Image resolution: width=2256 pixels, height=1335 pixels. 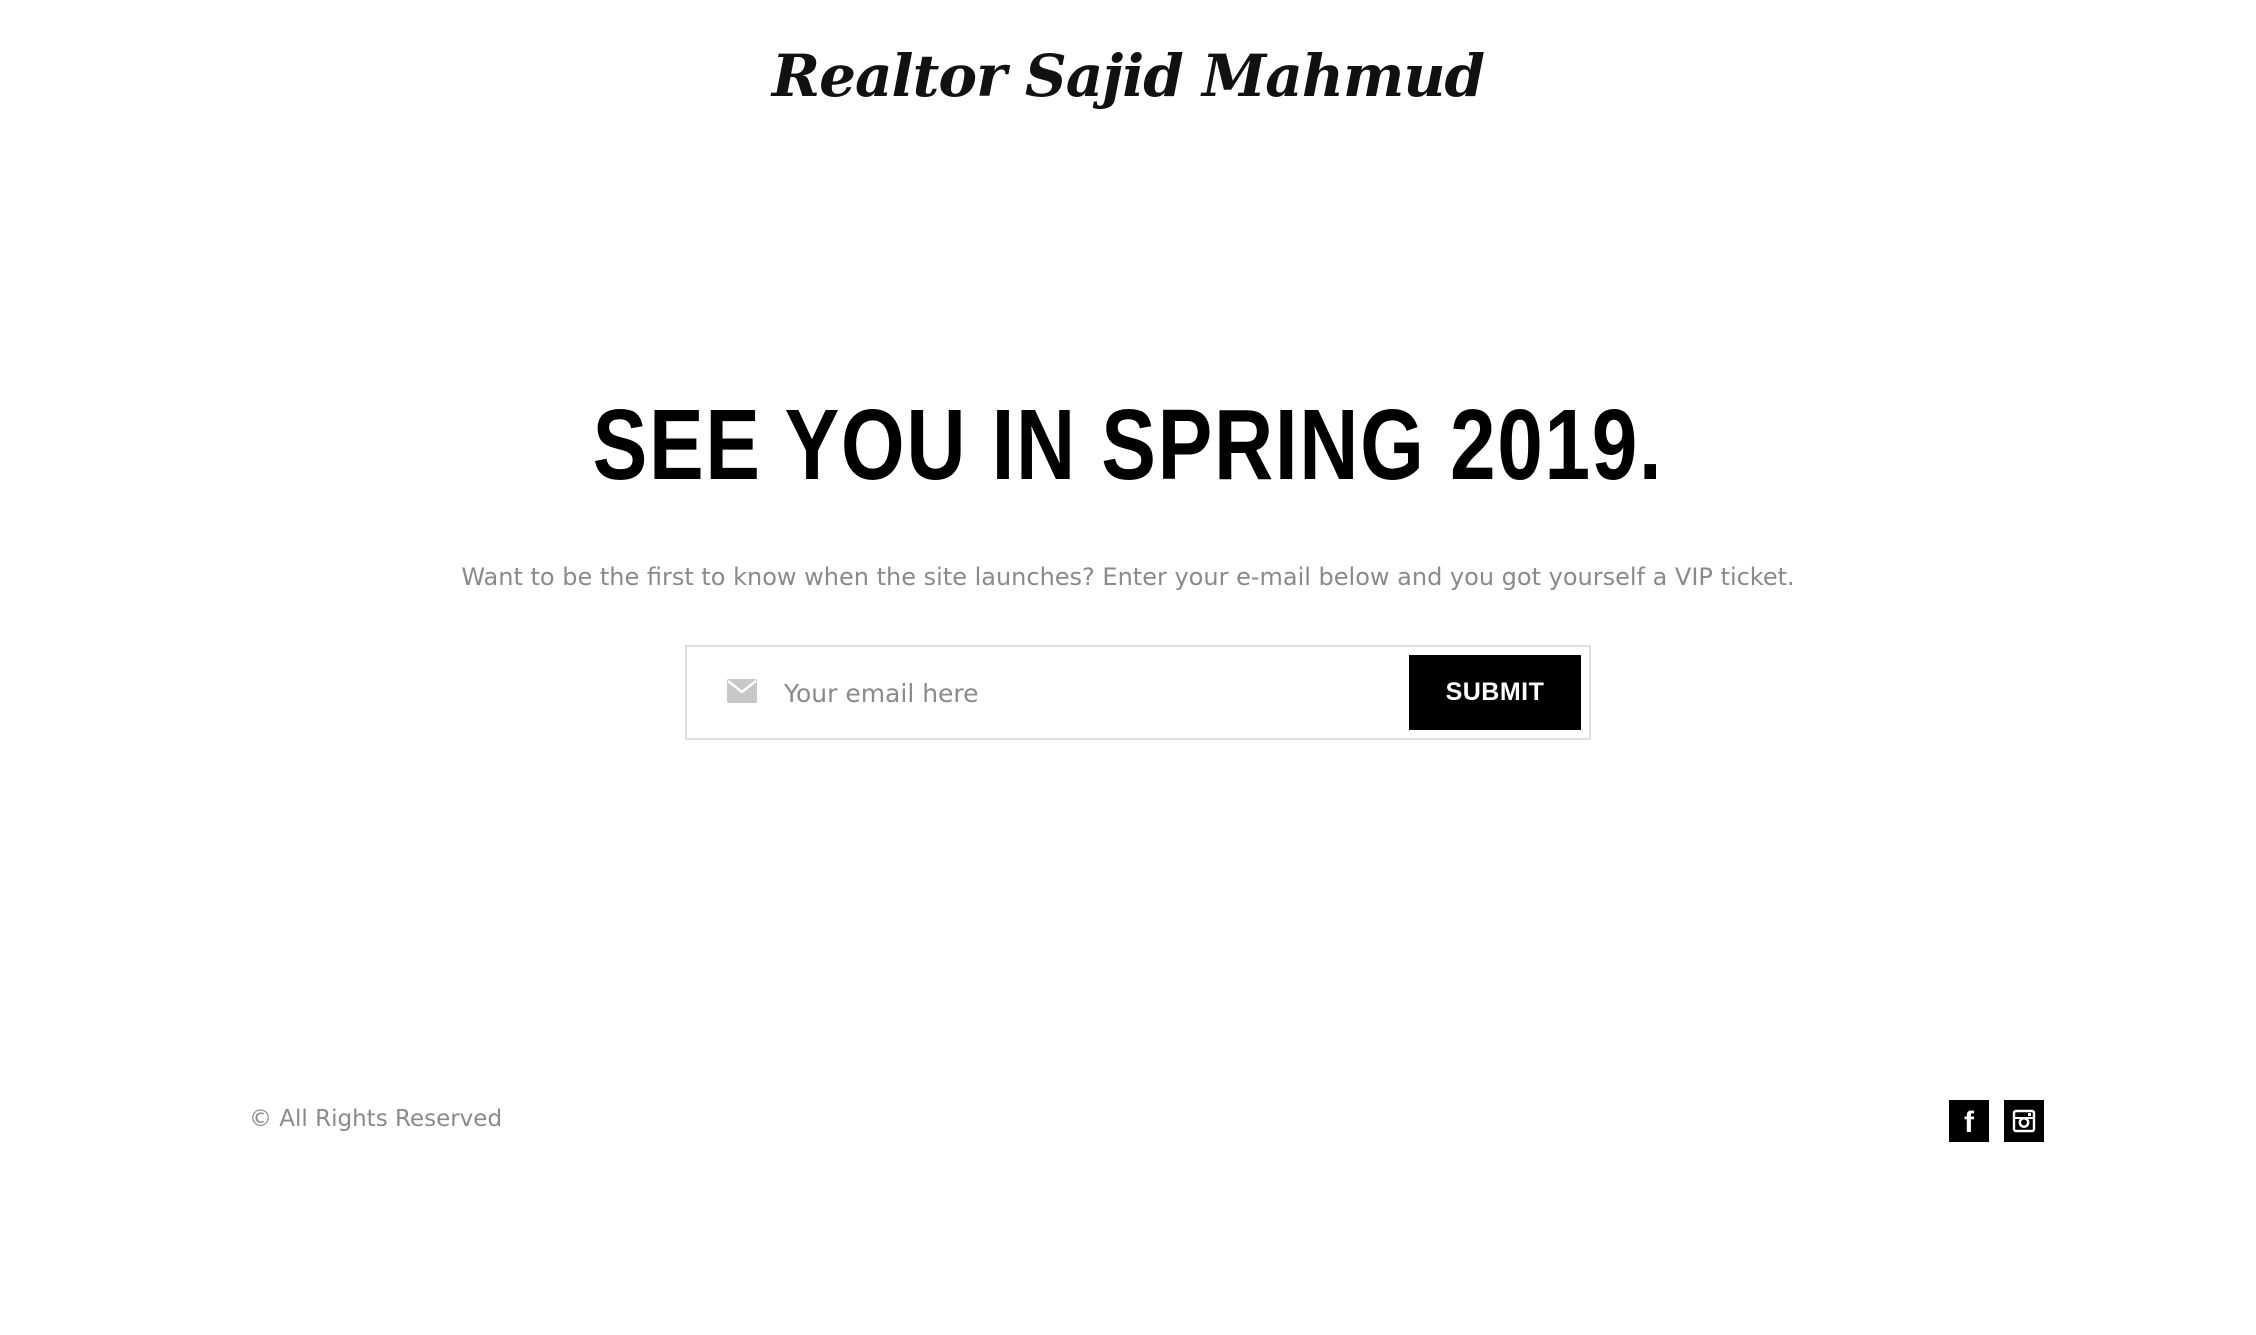 I want to click on instagram-icon, so click(x=2024, y=1121).